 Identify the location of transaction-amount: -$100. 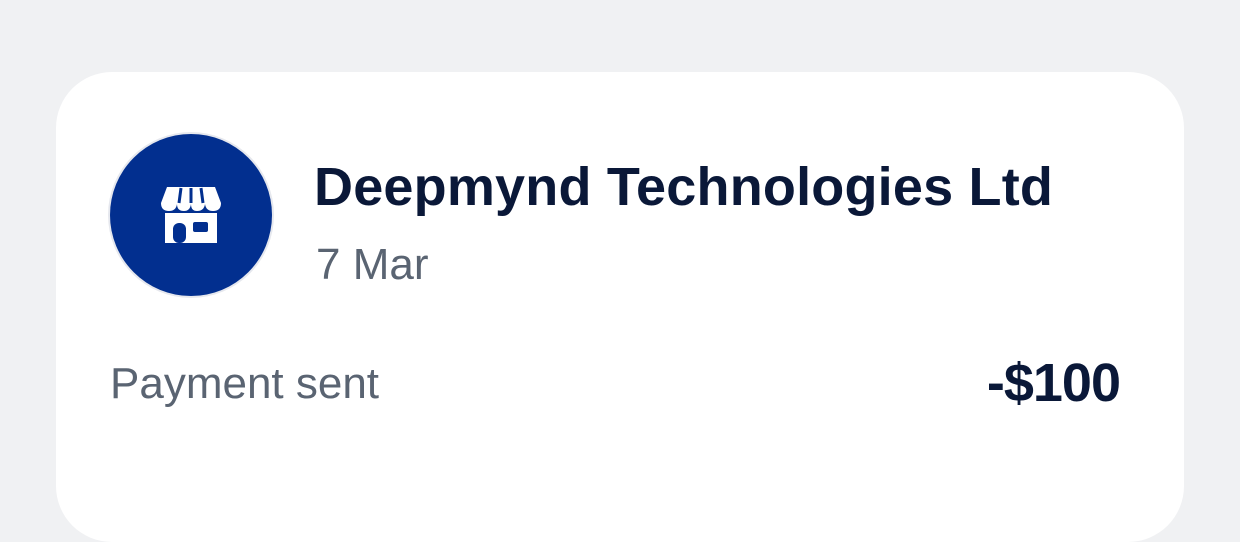
(1053, 383).